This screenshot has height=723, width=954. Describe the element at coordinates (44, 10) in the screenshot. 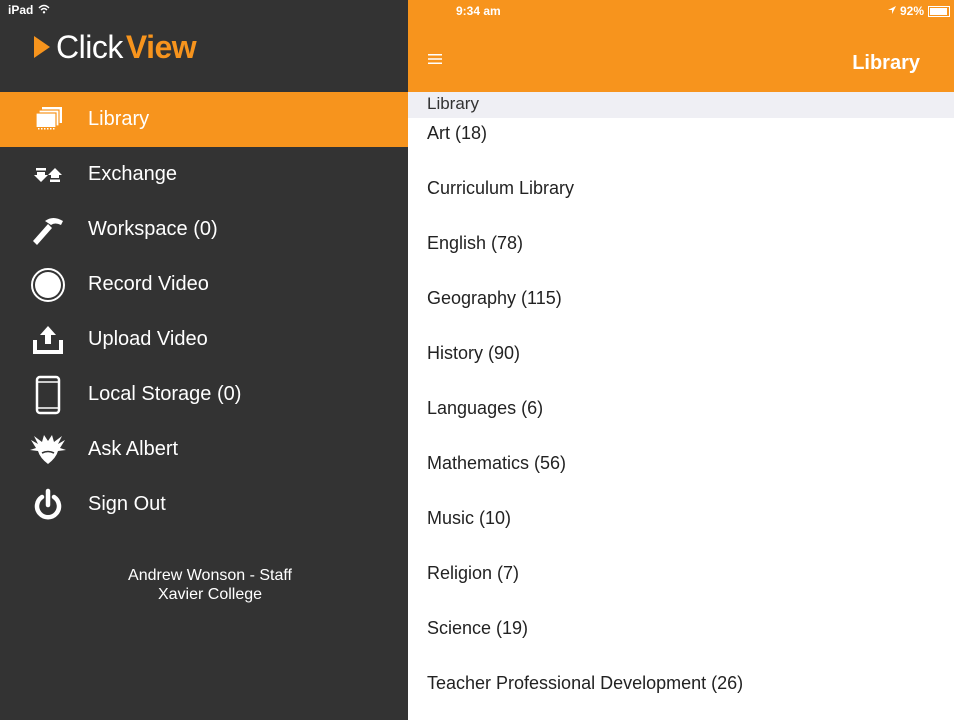

I see `wifi-icon` at that location.